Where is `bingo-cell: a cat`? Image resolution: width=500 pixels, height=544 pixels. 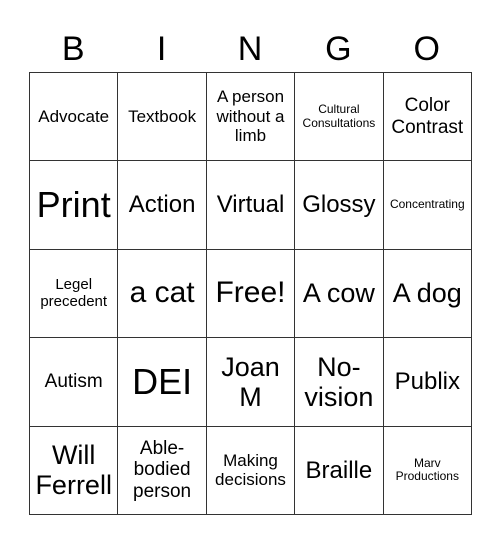 bingo-cell: a cat is located at coordinates (162, 294).